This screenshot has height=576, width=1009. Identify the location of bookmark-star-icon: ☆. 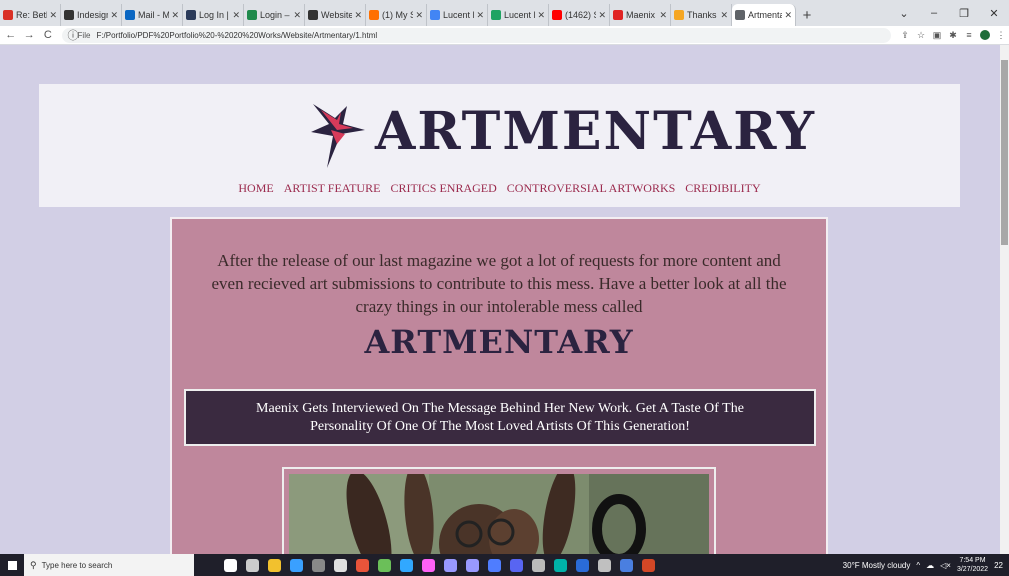
(921, 35).